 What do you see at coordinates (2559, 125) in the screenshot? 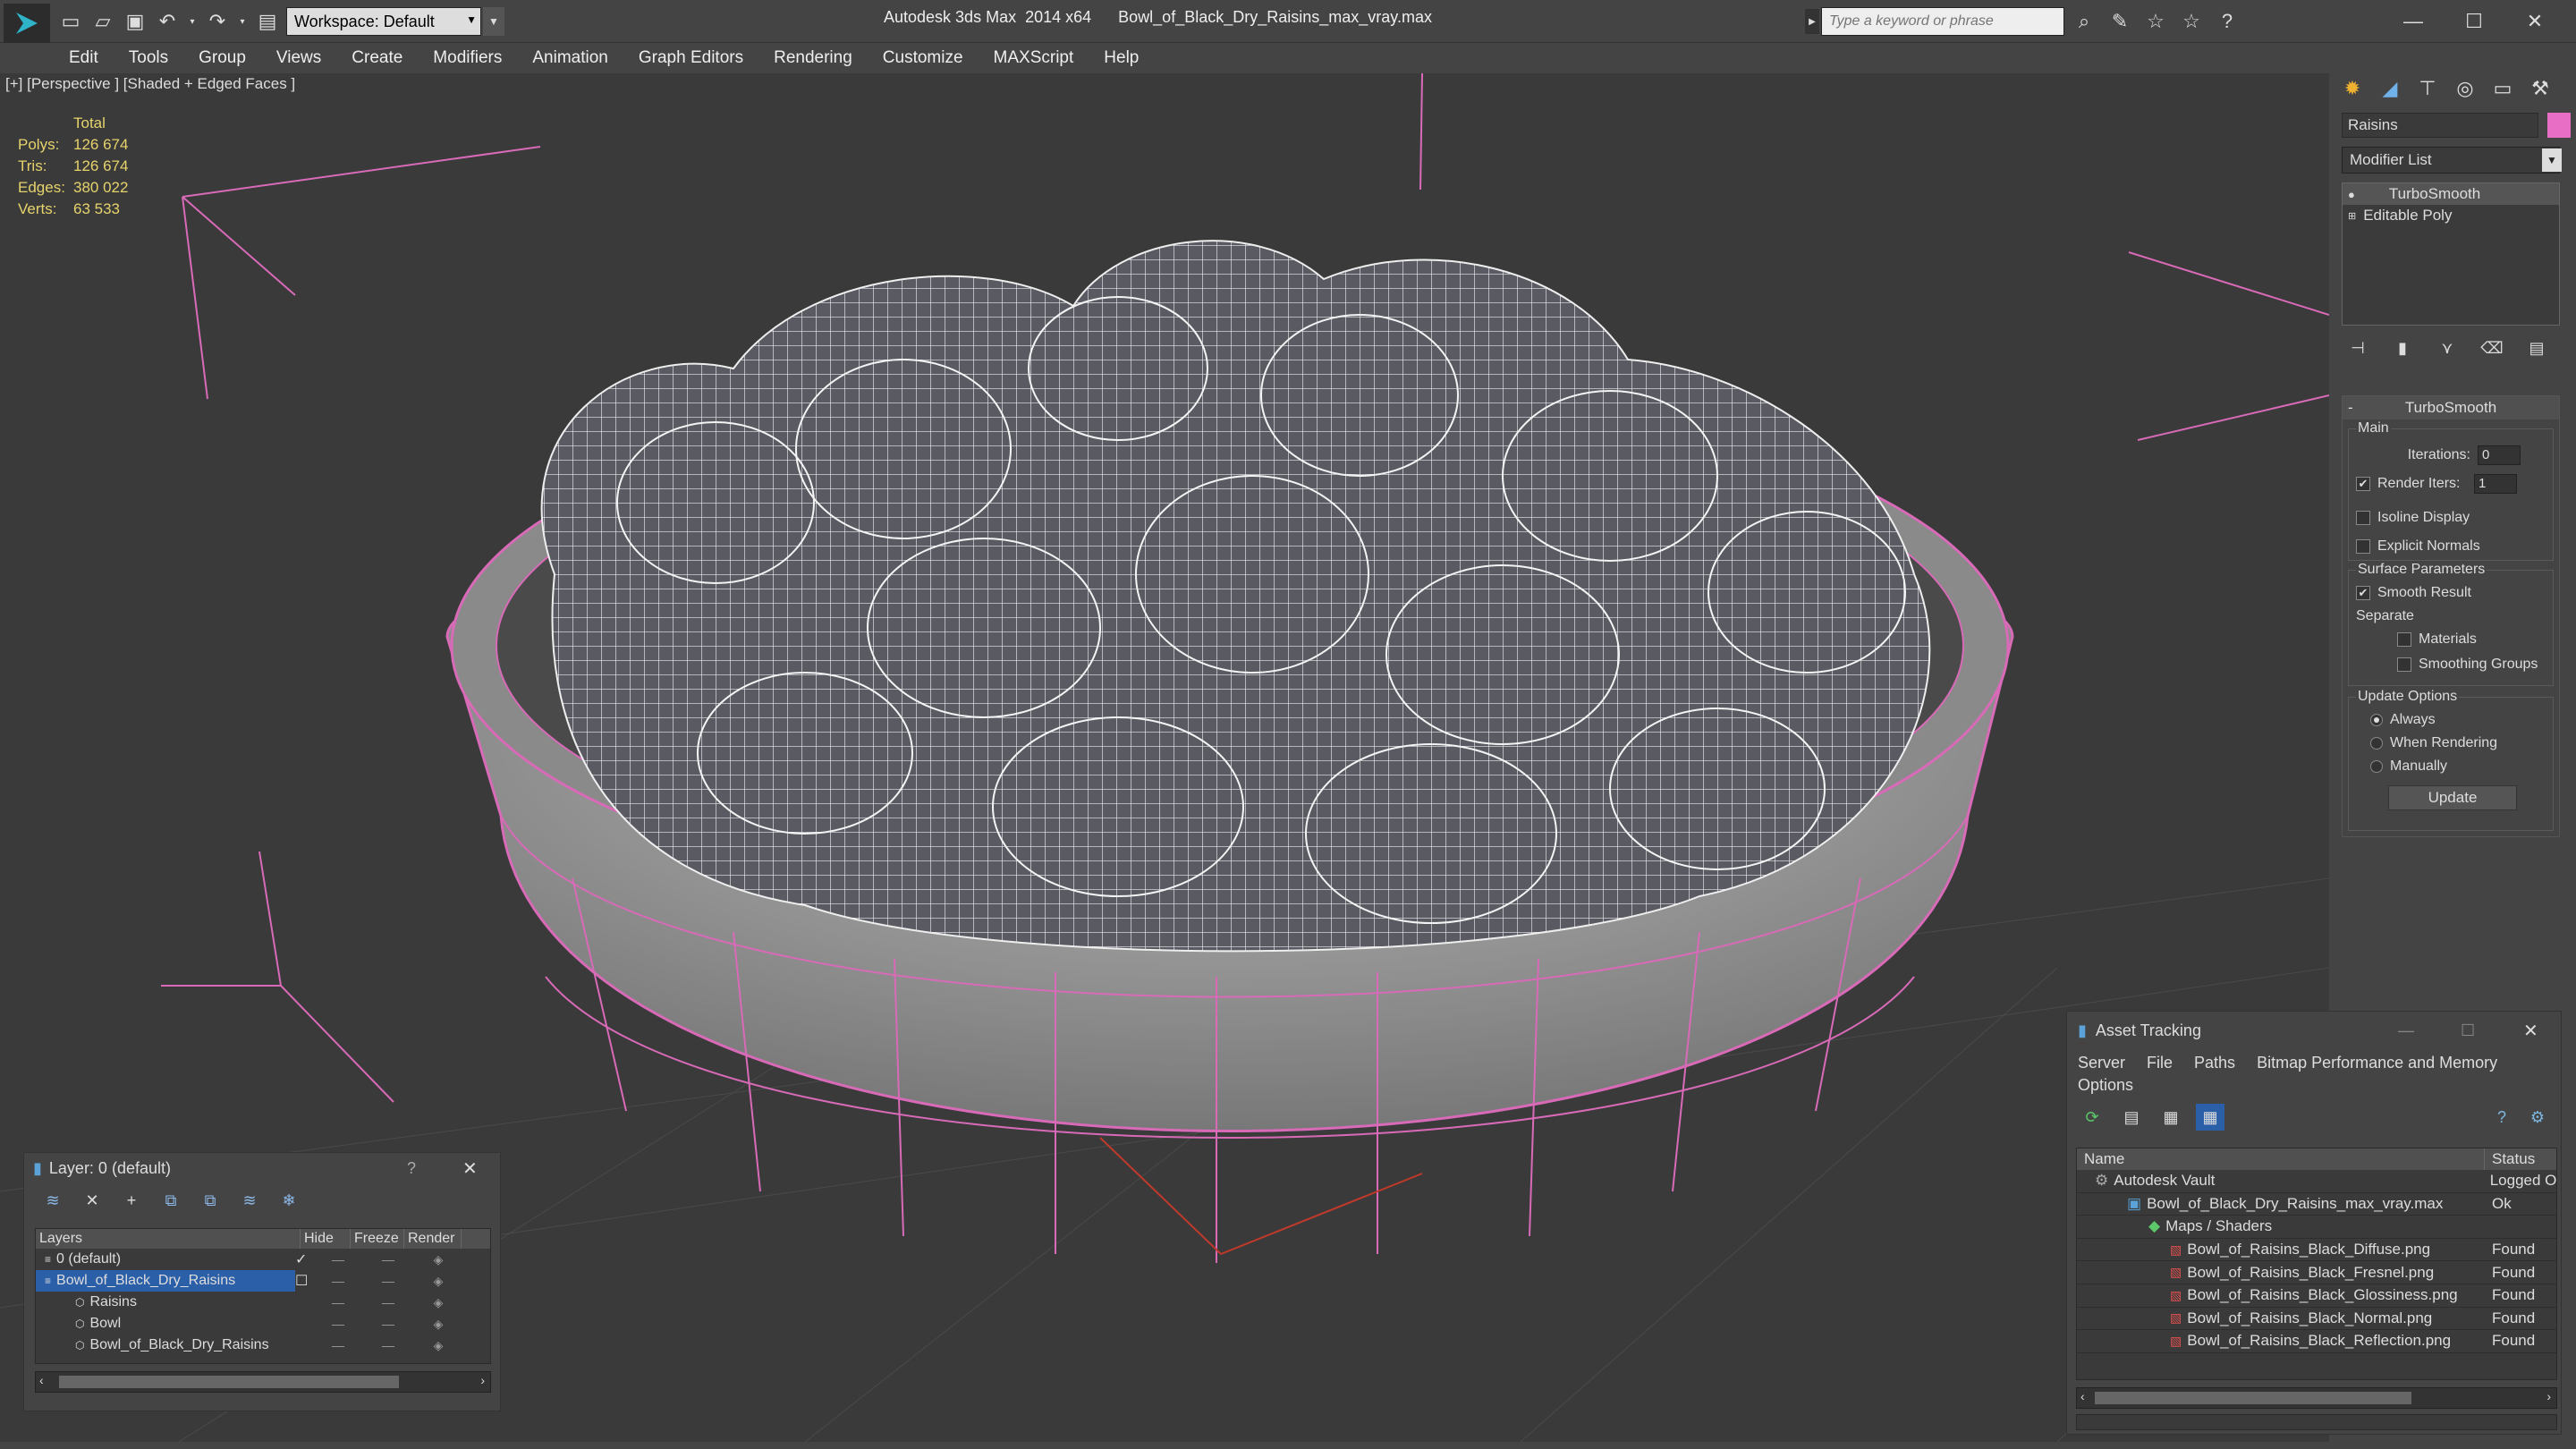
I see `object-color-swatch` at bounding box center [2559, 125].